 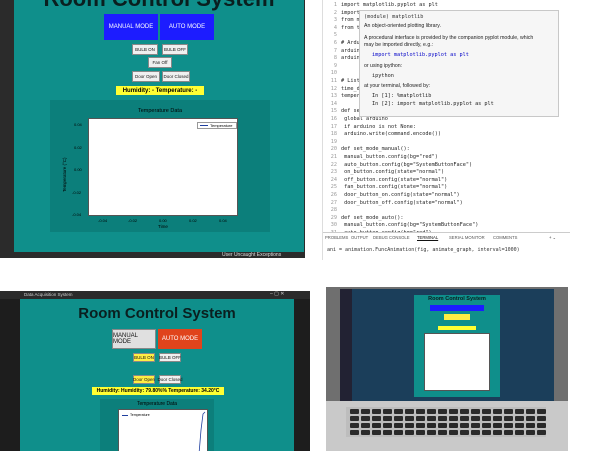 What do you see at coordinates (160, 62) in the screenshot?
I see `fan-off-button: Fan Off` at bounding box center [160, 62].